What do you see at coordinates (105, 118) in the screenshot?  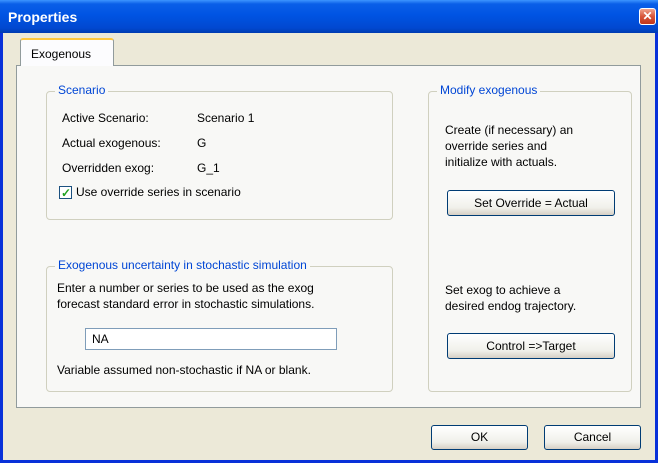 I see `active-scenario-label: Active Scenario:` at bounding box center [105, 118].